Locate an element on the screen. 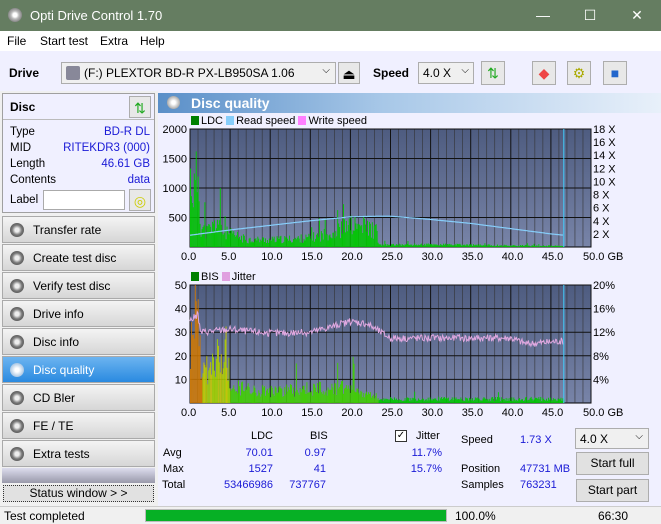  disc-refresh-button: ⇅ is located at coordinates (140, 107).